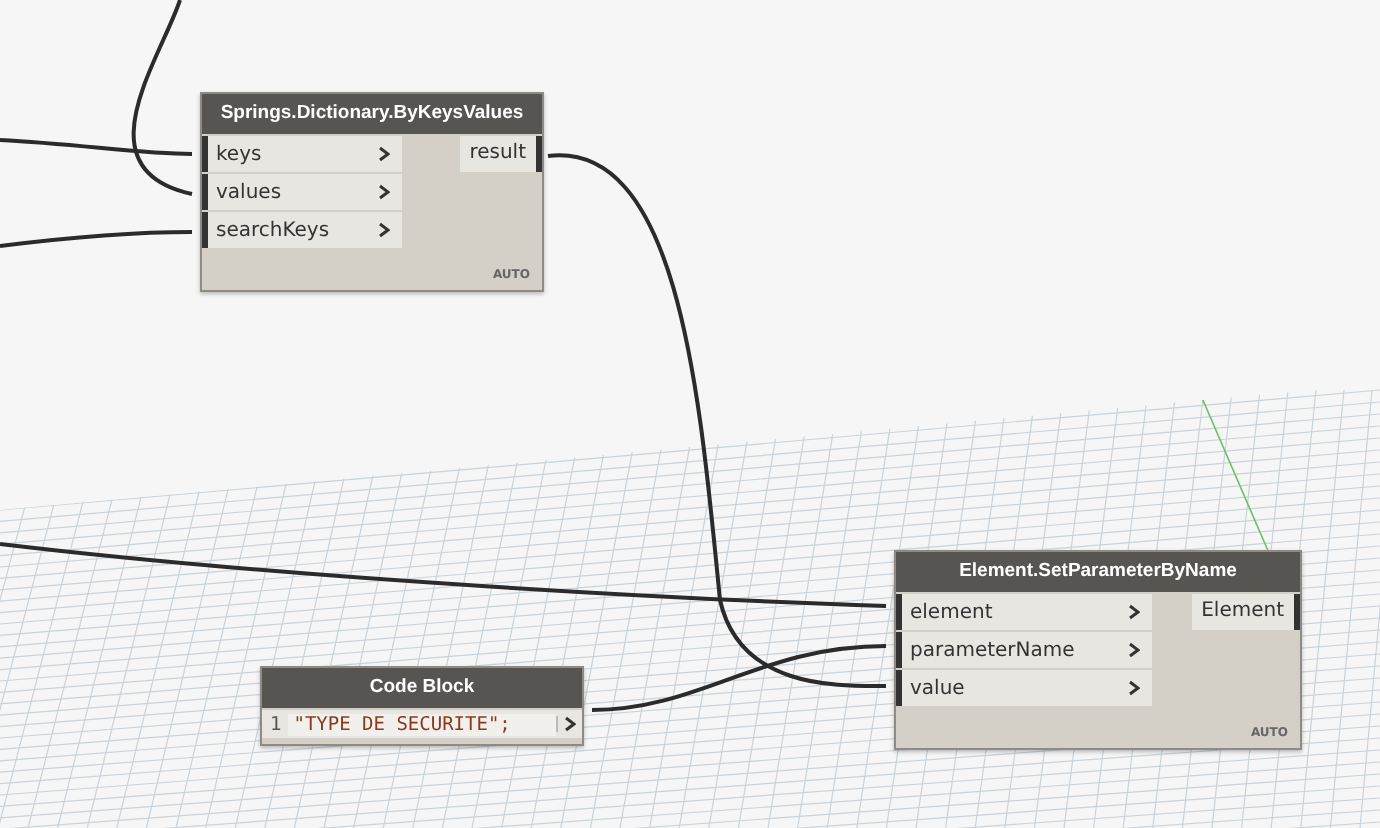  Describe the element at coordinates (1024, 650) in the screenshot. I see `input-port: parameterName` at that location.